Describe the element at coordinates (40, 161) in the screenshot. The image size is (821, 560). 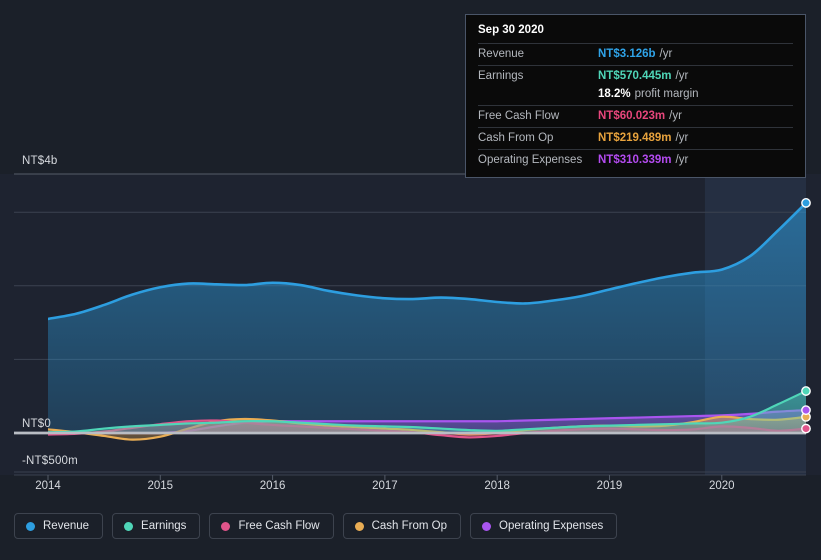
I see `y-axis-top-label: NT$4b` at that location.